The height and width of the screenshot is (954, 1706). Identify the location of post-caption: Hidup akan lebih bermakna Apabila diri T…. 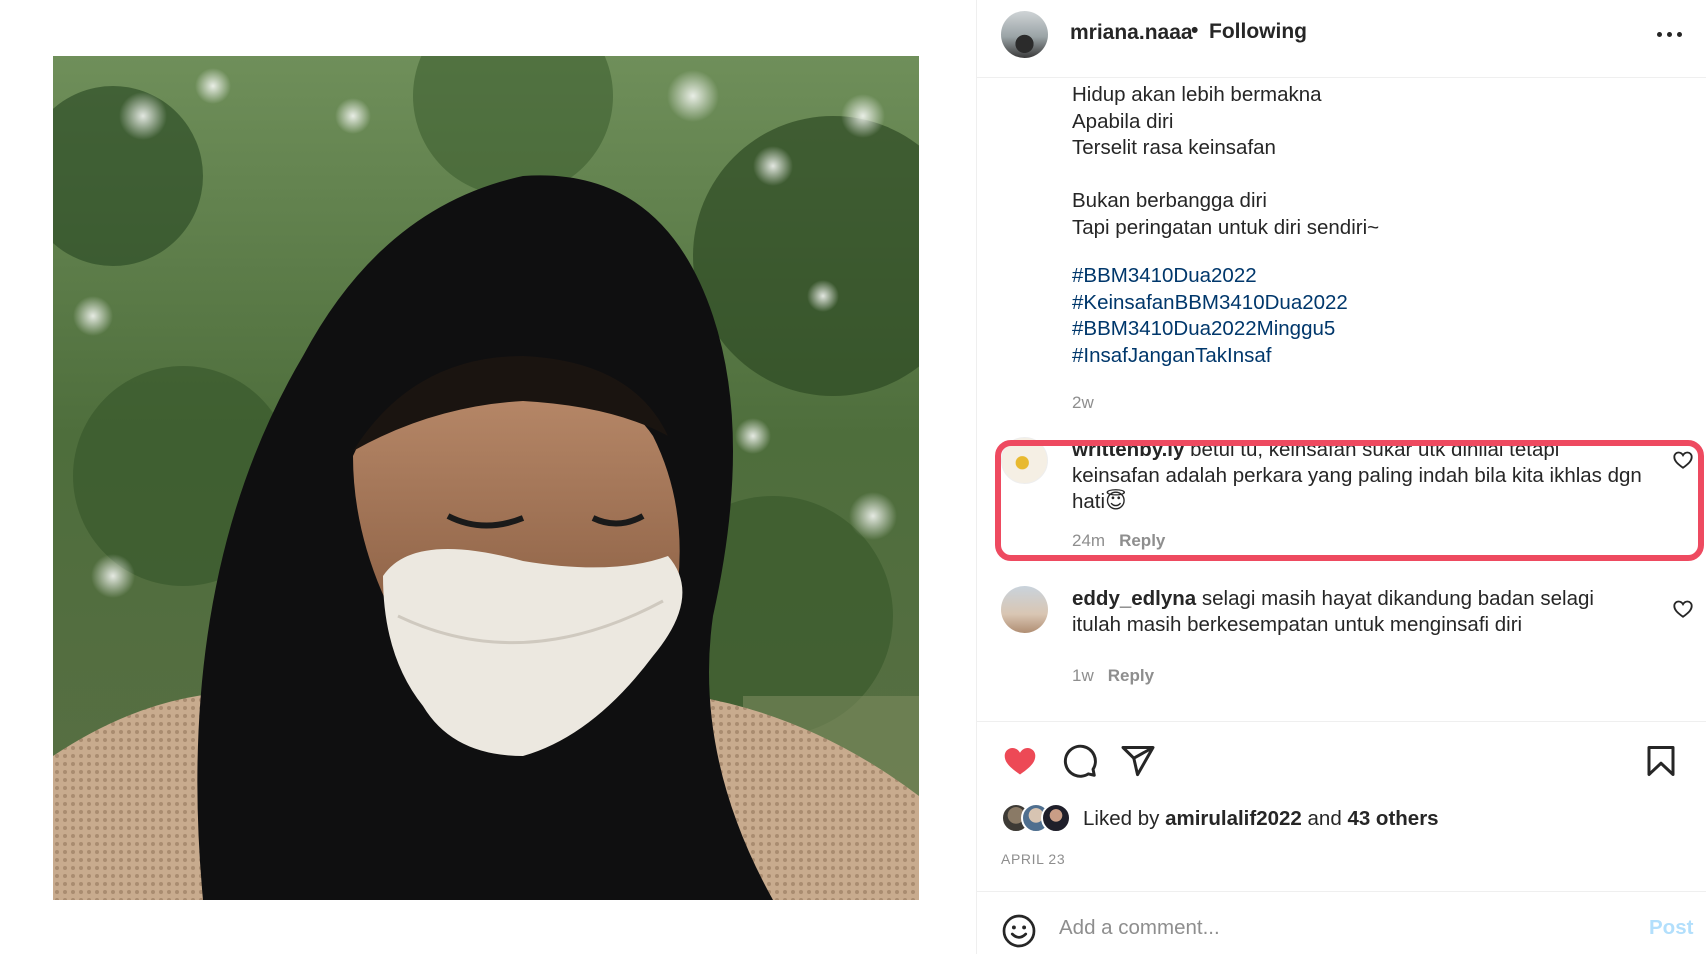
(1372, 225).